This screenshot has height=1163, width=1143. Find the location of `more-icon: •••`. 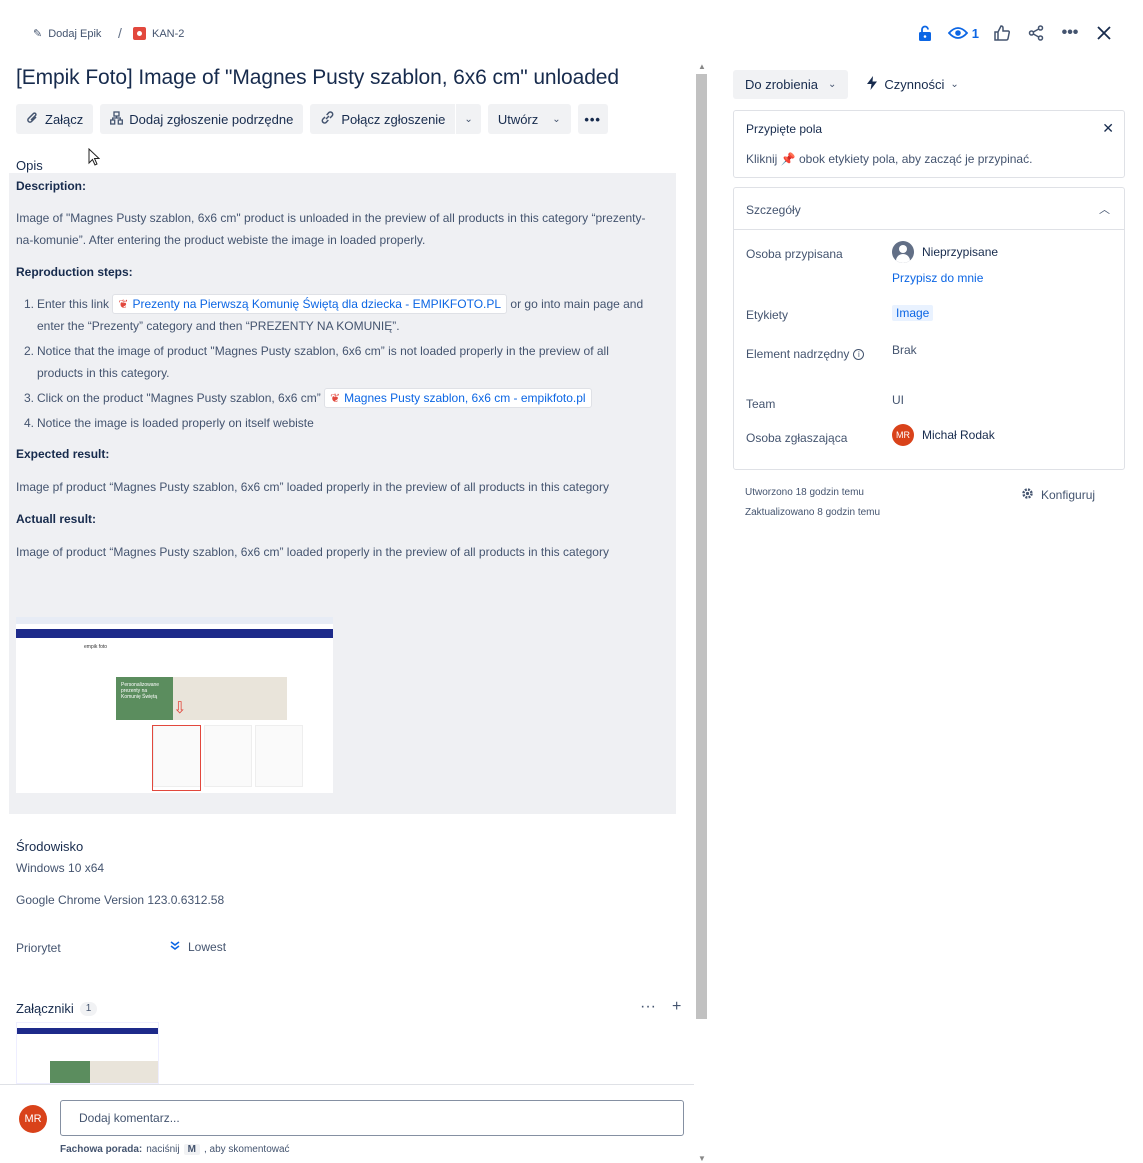

more-icon: ••• is located at coordinates (1070, 33).